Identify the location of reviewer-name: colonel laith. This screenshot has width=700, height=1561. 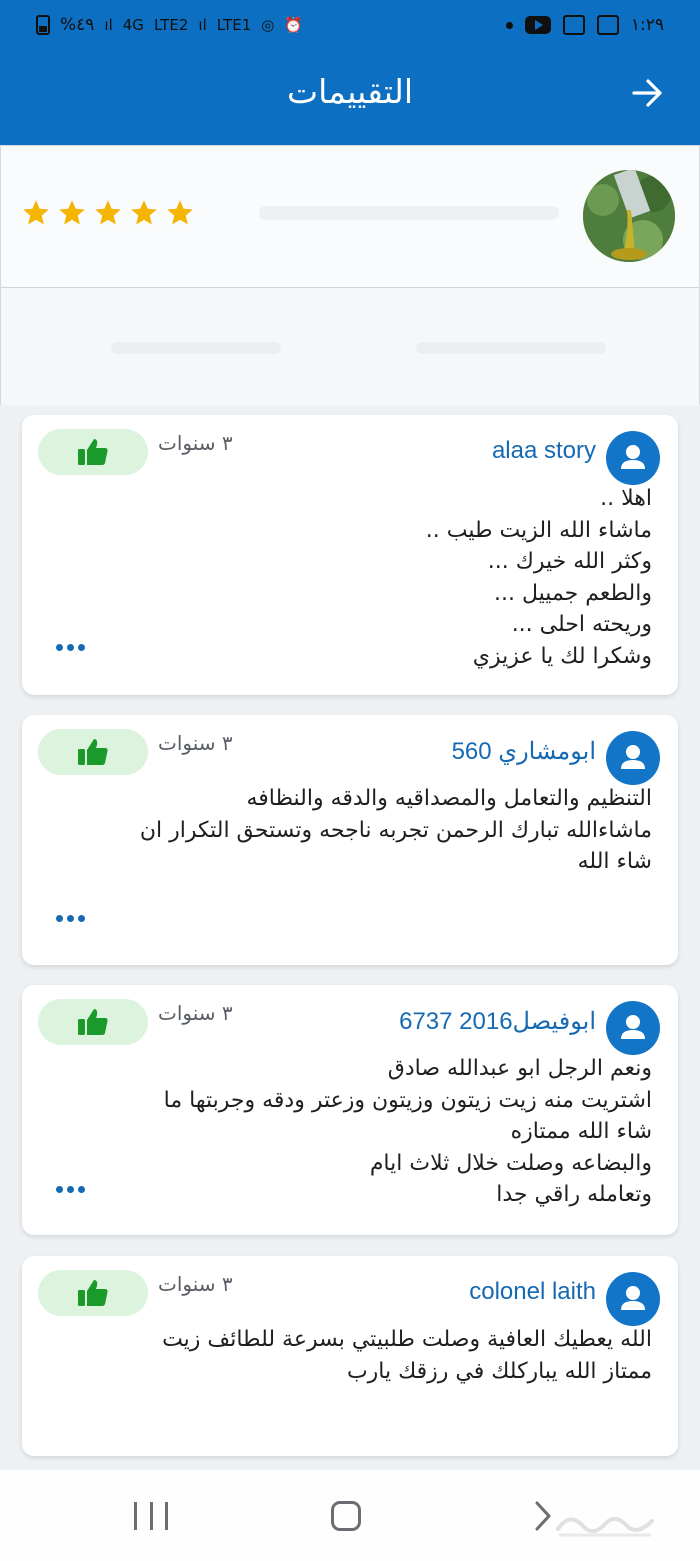
(532, 1292).